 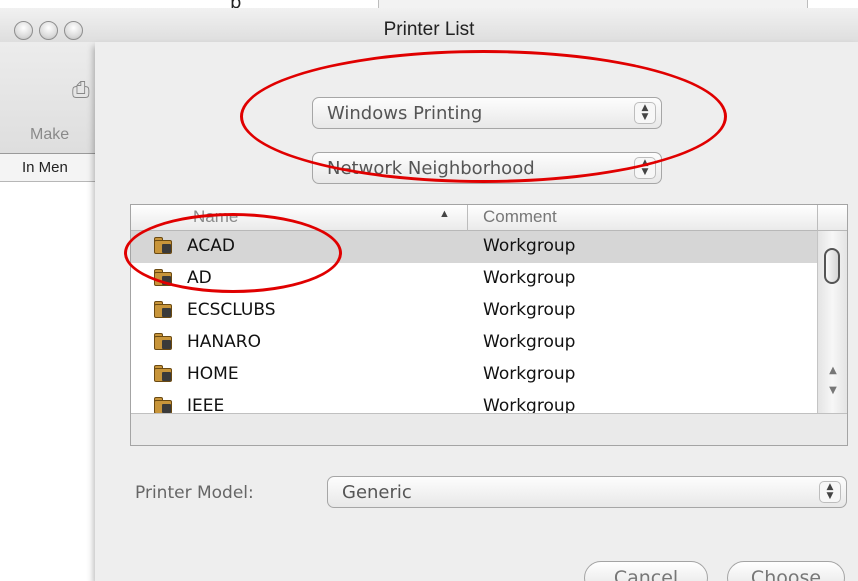 What do you see at coordinates (215, 217) in the screenshot?
I see `name-column-header: Name` at bounding box center [215, 217].